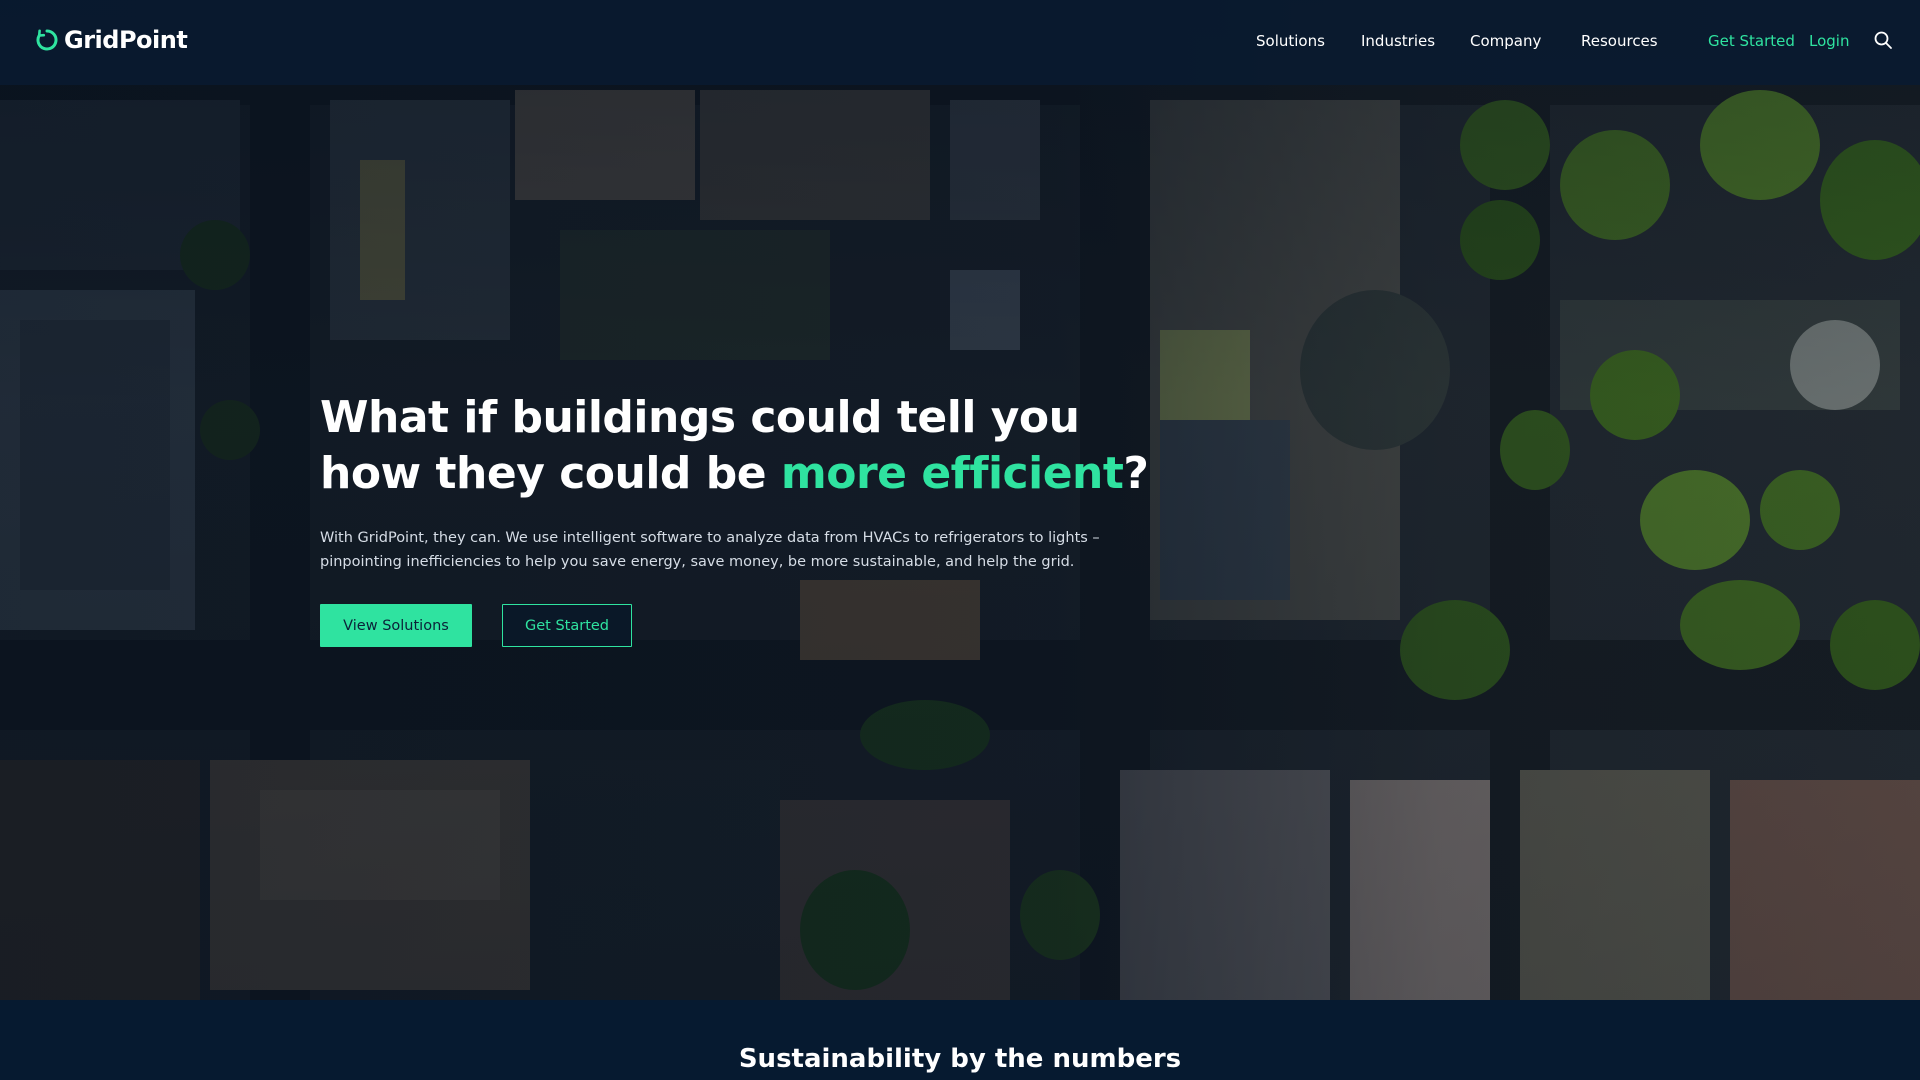 Image resolution: width=1920 pixels, height=1080 pixels. I want to click on nav-solutions: Solutions, so click(1290, 41).